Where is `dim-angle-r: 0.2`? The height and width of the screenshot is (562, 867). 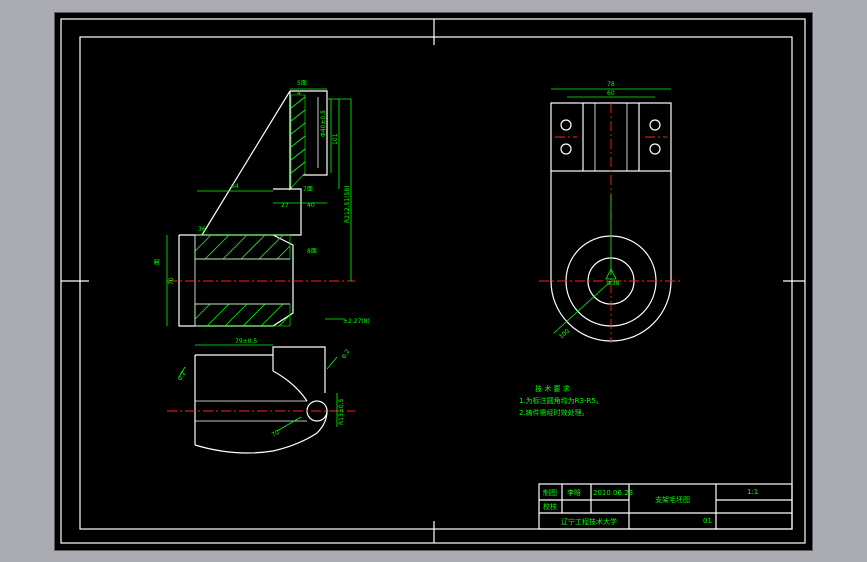 dim-angle-r: 0.2 is located at coordinates (346, 354).